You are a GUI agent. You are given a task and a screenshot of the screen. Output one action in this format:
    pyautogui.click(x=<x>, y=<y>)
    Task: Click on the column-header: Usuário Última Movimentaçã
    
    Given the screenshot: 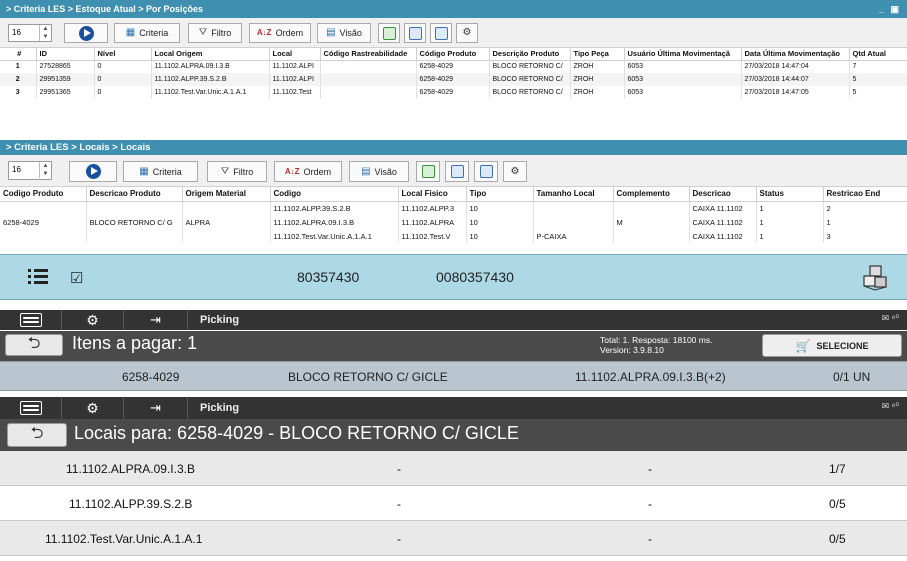 What is the action you would take?
    pyautogui.click(x=683, y=54)
    